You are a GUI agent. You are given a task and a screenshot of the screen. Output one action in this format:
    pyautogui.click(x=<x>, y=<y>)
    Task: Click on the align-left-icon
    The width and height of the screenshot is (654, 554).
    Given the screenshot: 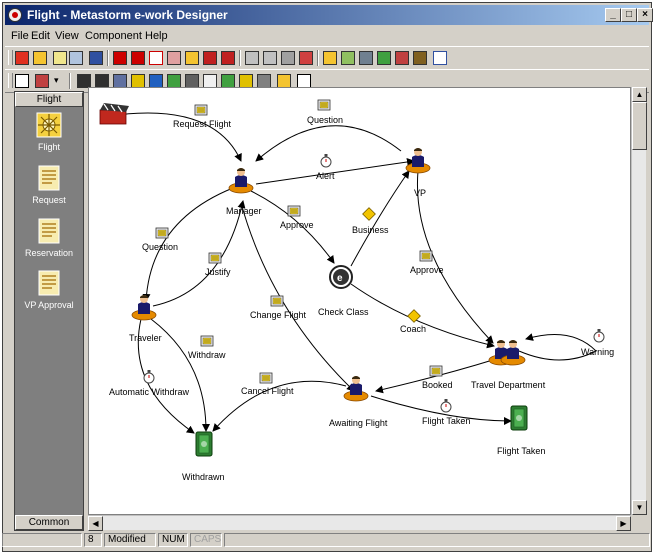 What is the action you would take?
    pyautogui.click(x=84, y=81)
    